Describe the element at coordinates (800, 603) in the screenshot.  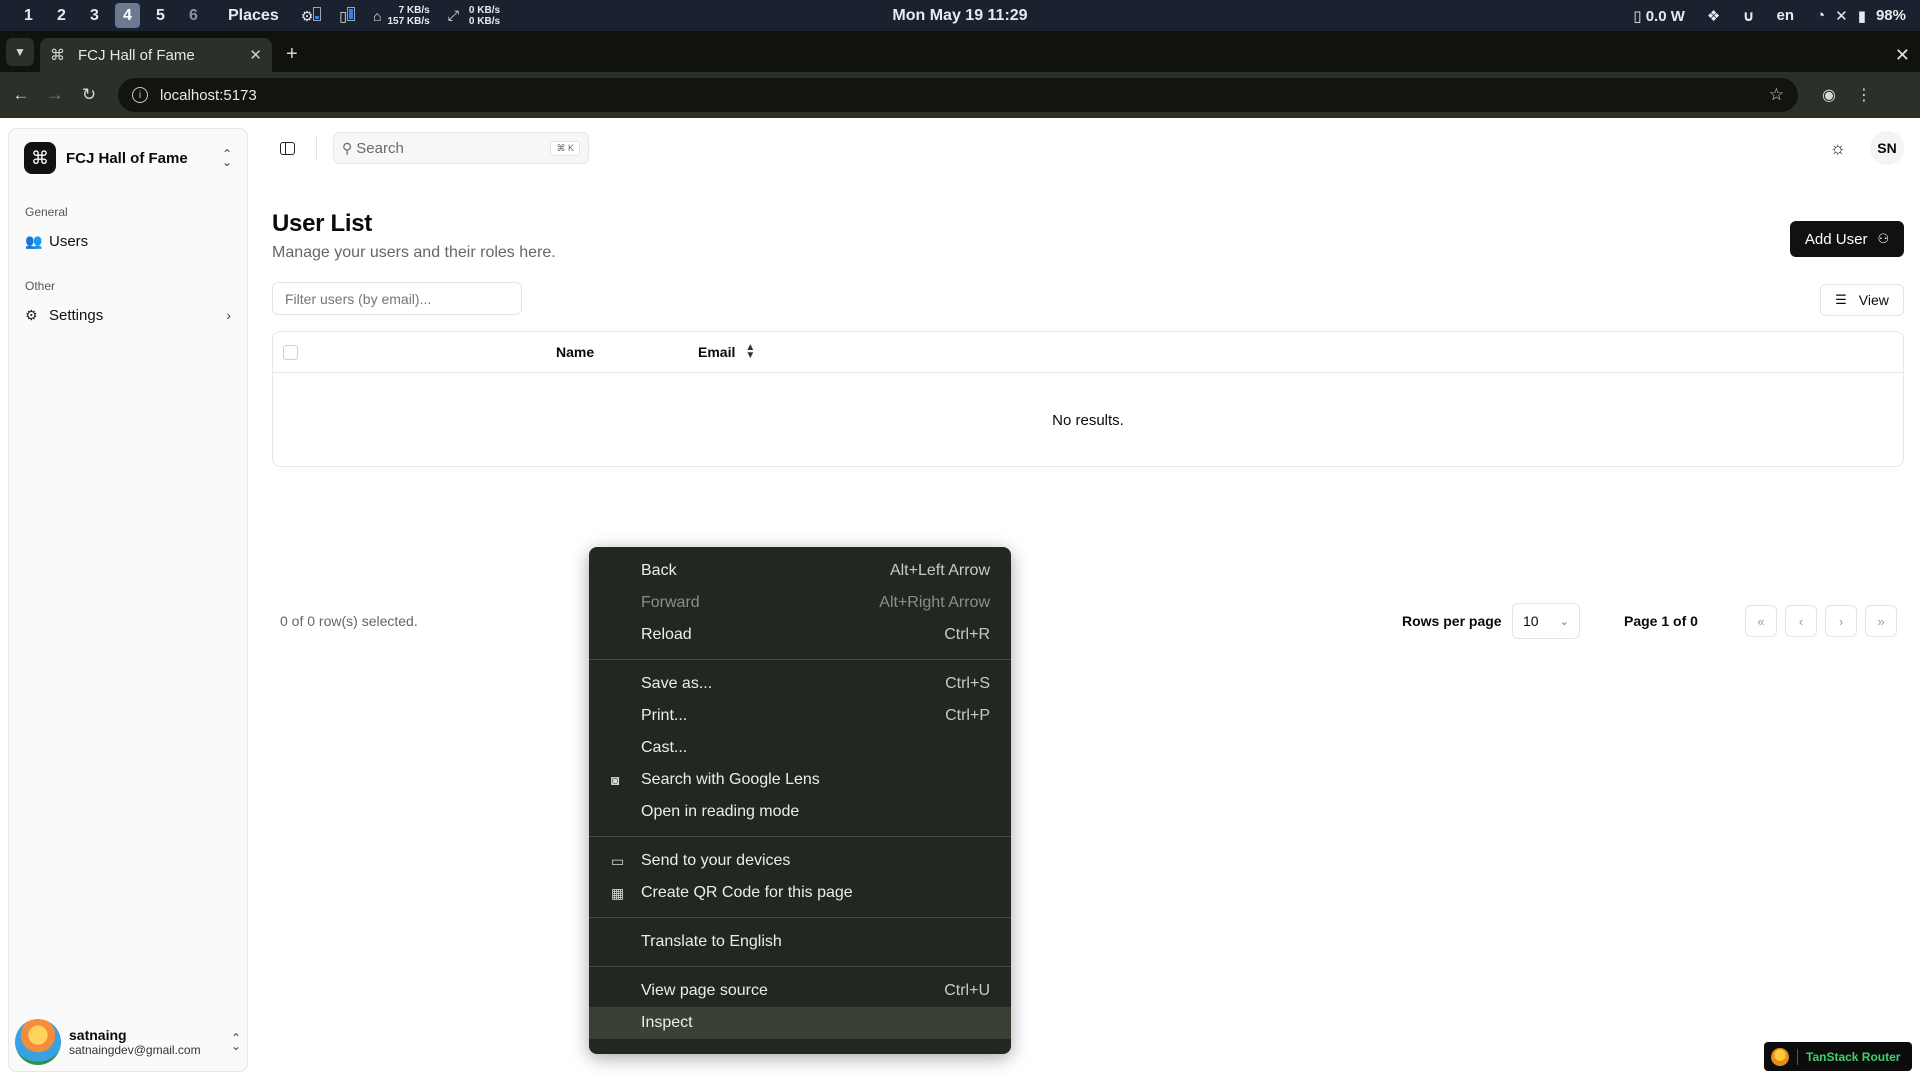
I see `menu-item-forward: Forward Alt+Right Arrow` at that location.